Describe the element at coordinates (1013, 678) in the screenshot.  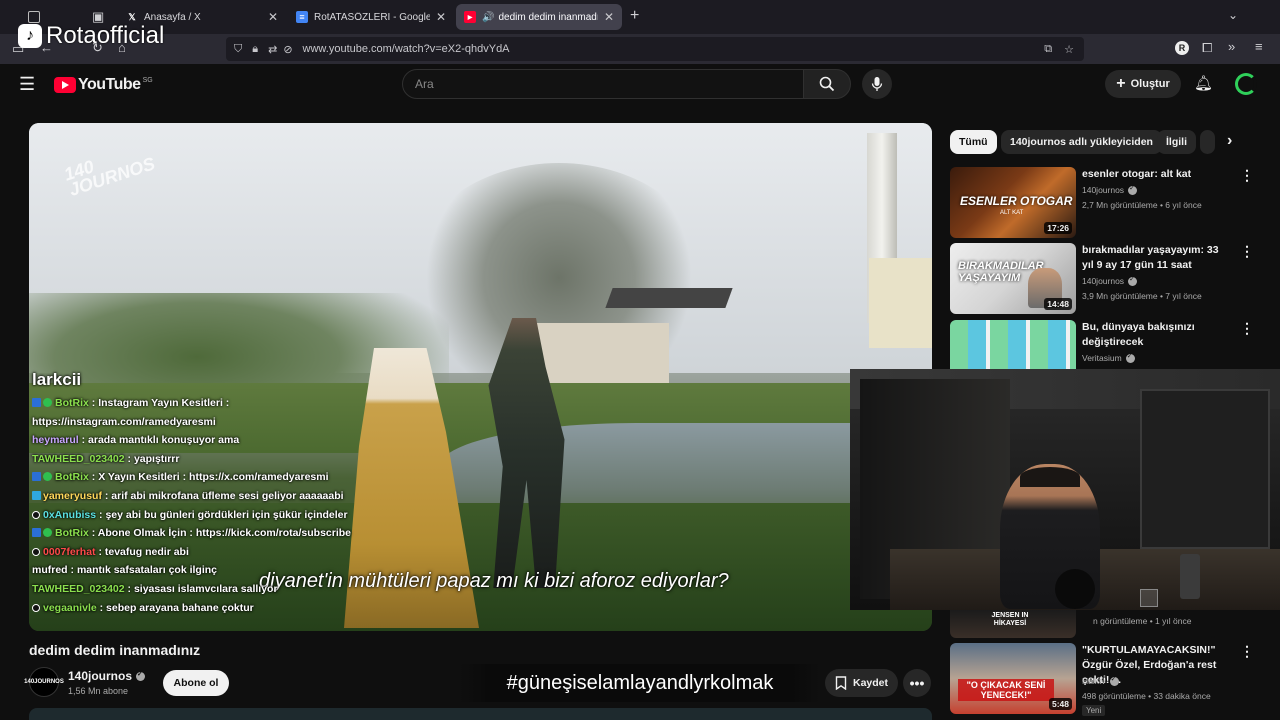
I see `video-thumbnail: "O ÇIKACAK SENİ YENECEK!" 5:48` at that location.